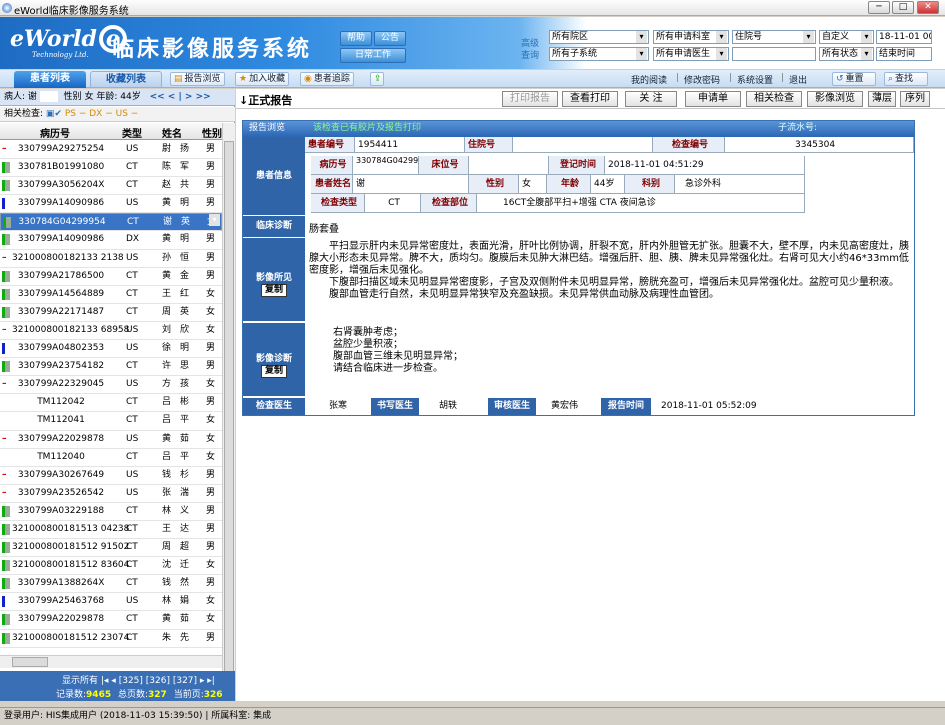 This screenshot has height=725, width=945. Describe the element at coordinates (798, 79) in the screenshot. I see `exit-link: 退出` at that location.